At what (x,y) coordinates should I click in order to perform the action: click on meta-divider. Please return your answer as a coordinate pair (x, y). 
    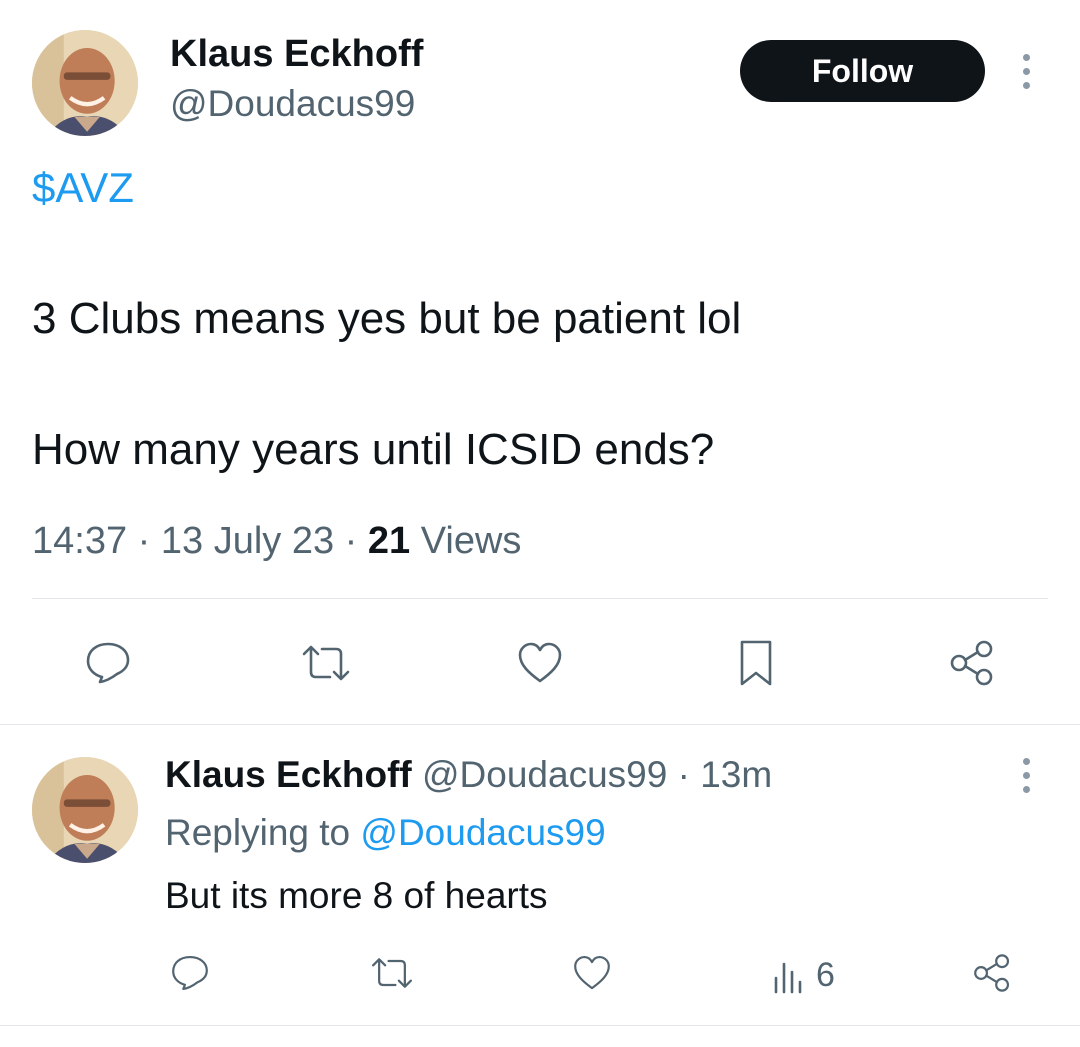
    Looking at the image, I should click on (540, 598).